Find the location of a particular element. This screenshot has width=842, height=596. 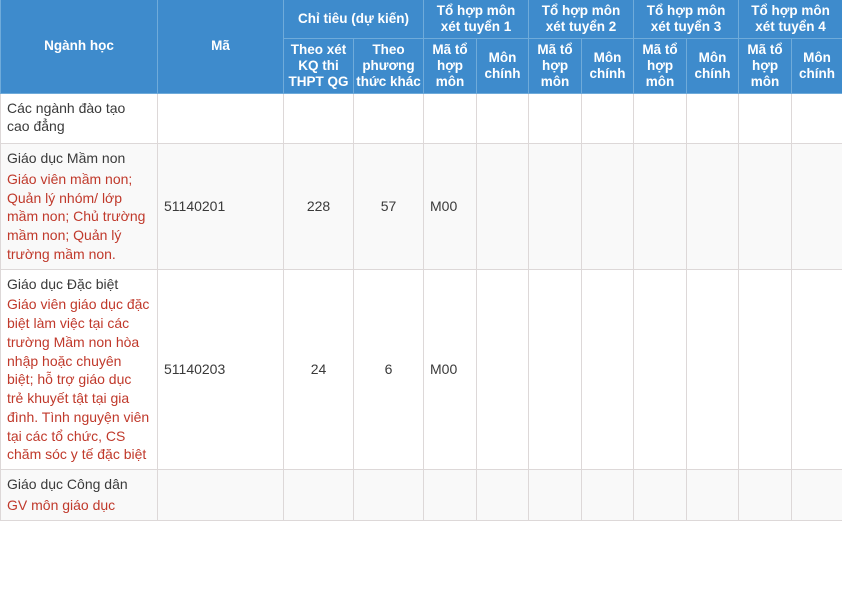

column-header-combo-group-4: Tổ hợp môn xét tuyển 4 is located at coordinates (790, 19).